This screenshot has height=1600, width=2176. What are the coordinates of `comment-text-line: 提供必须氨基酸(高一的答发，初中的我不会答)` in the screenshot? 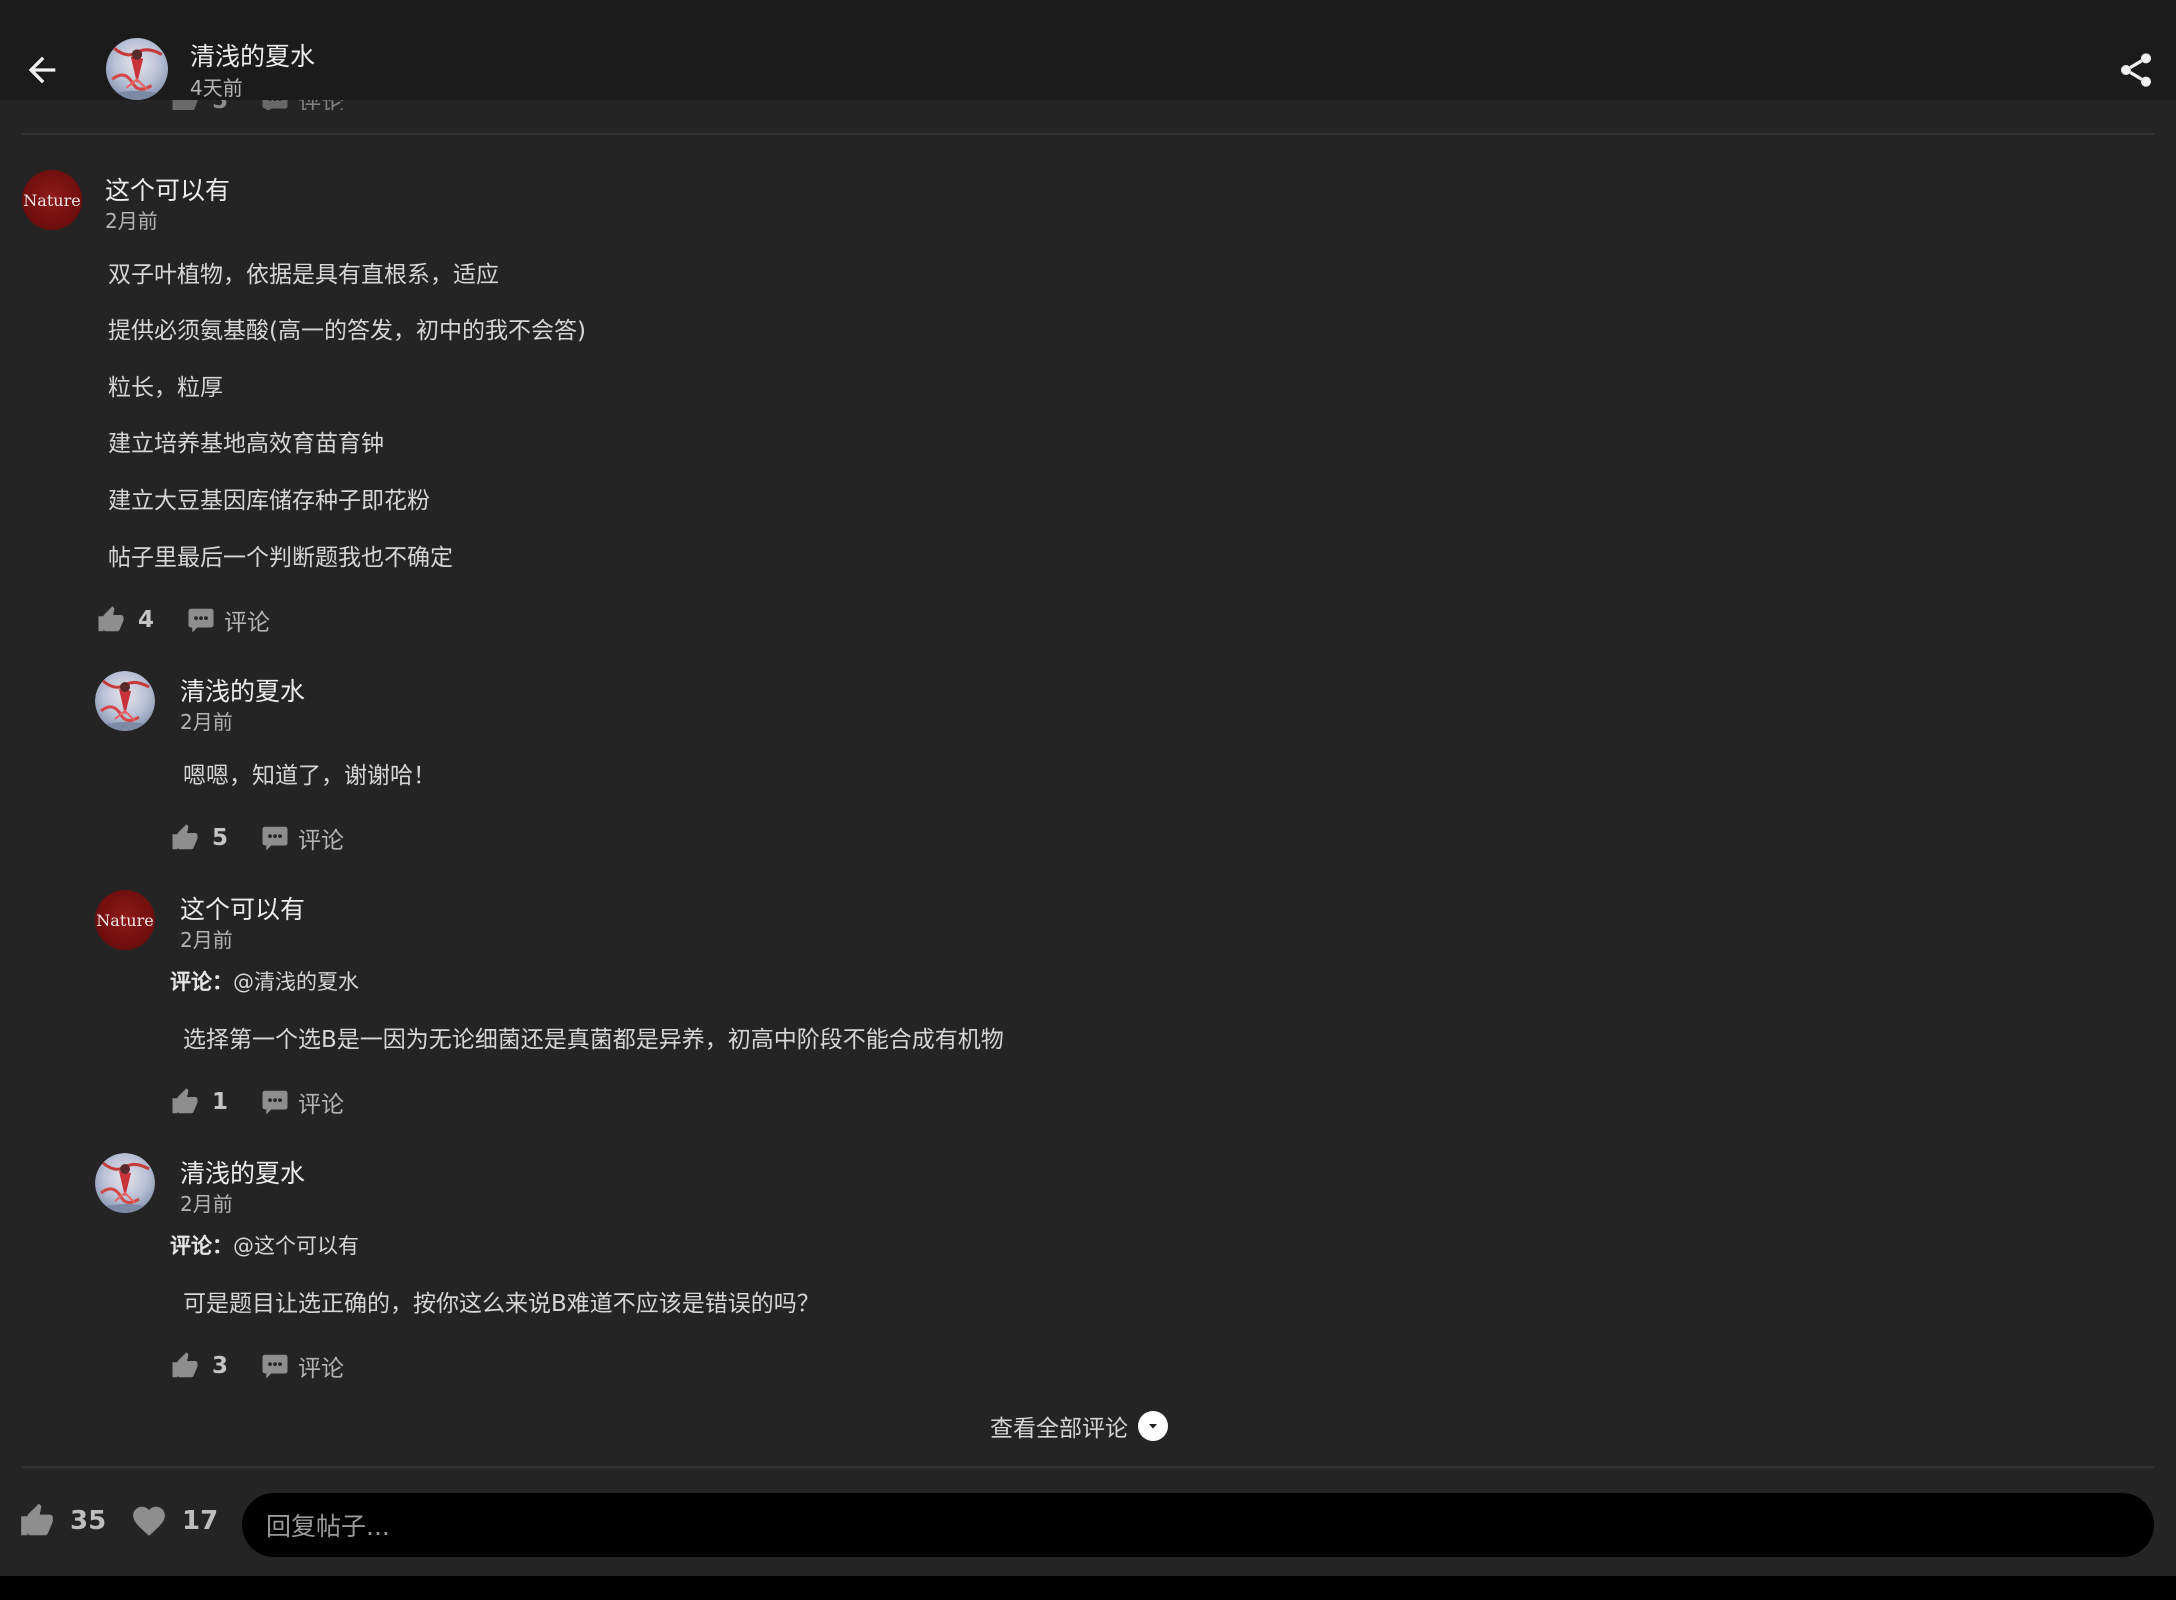 It's located at (347, 331).